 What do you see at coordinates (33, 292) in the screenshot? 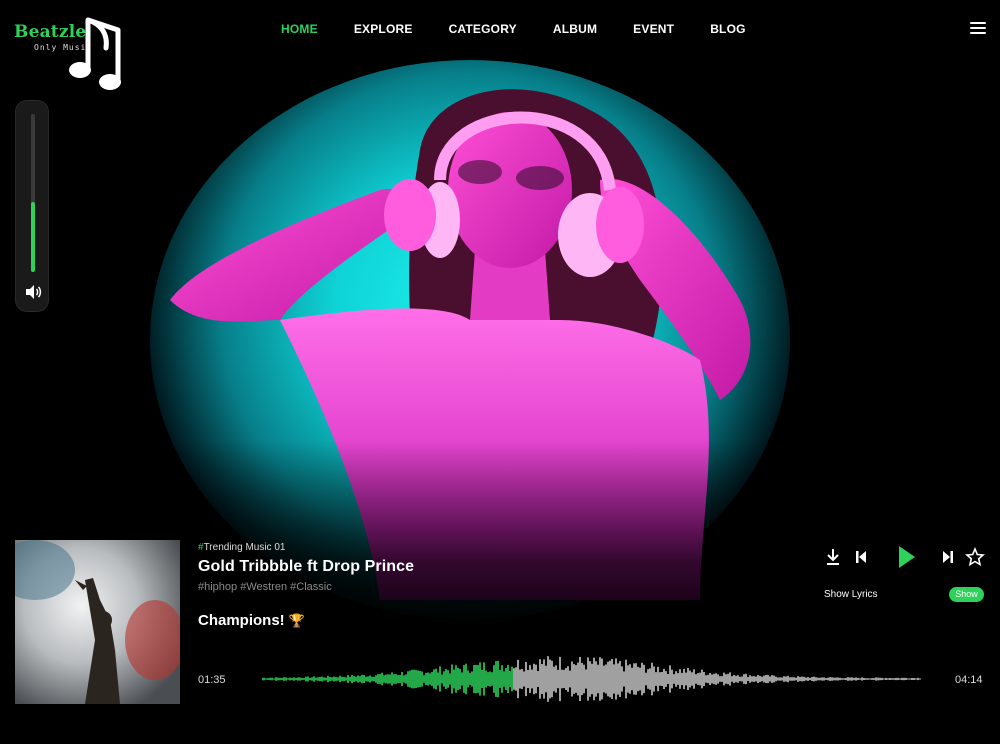
I see `speaker-icon` at bounding box center [33, 292].